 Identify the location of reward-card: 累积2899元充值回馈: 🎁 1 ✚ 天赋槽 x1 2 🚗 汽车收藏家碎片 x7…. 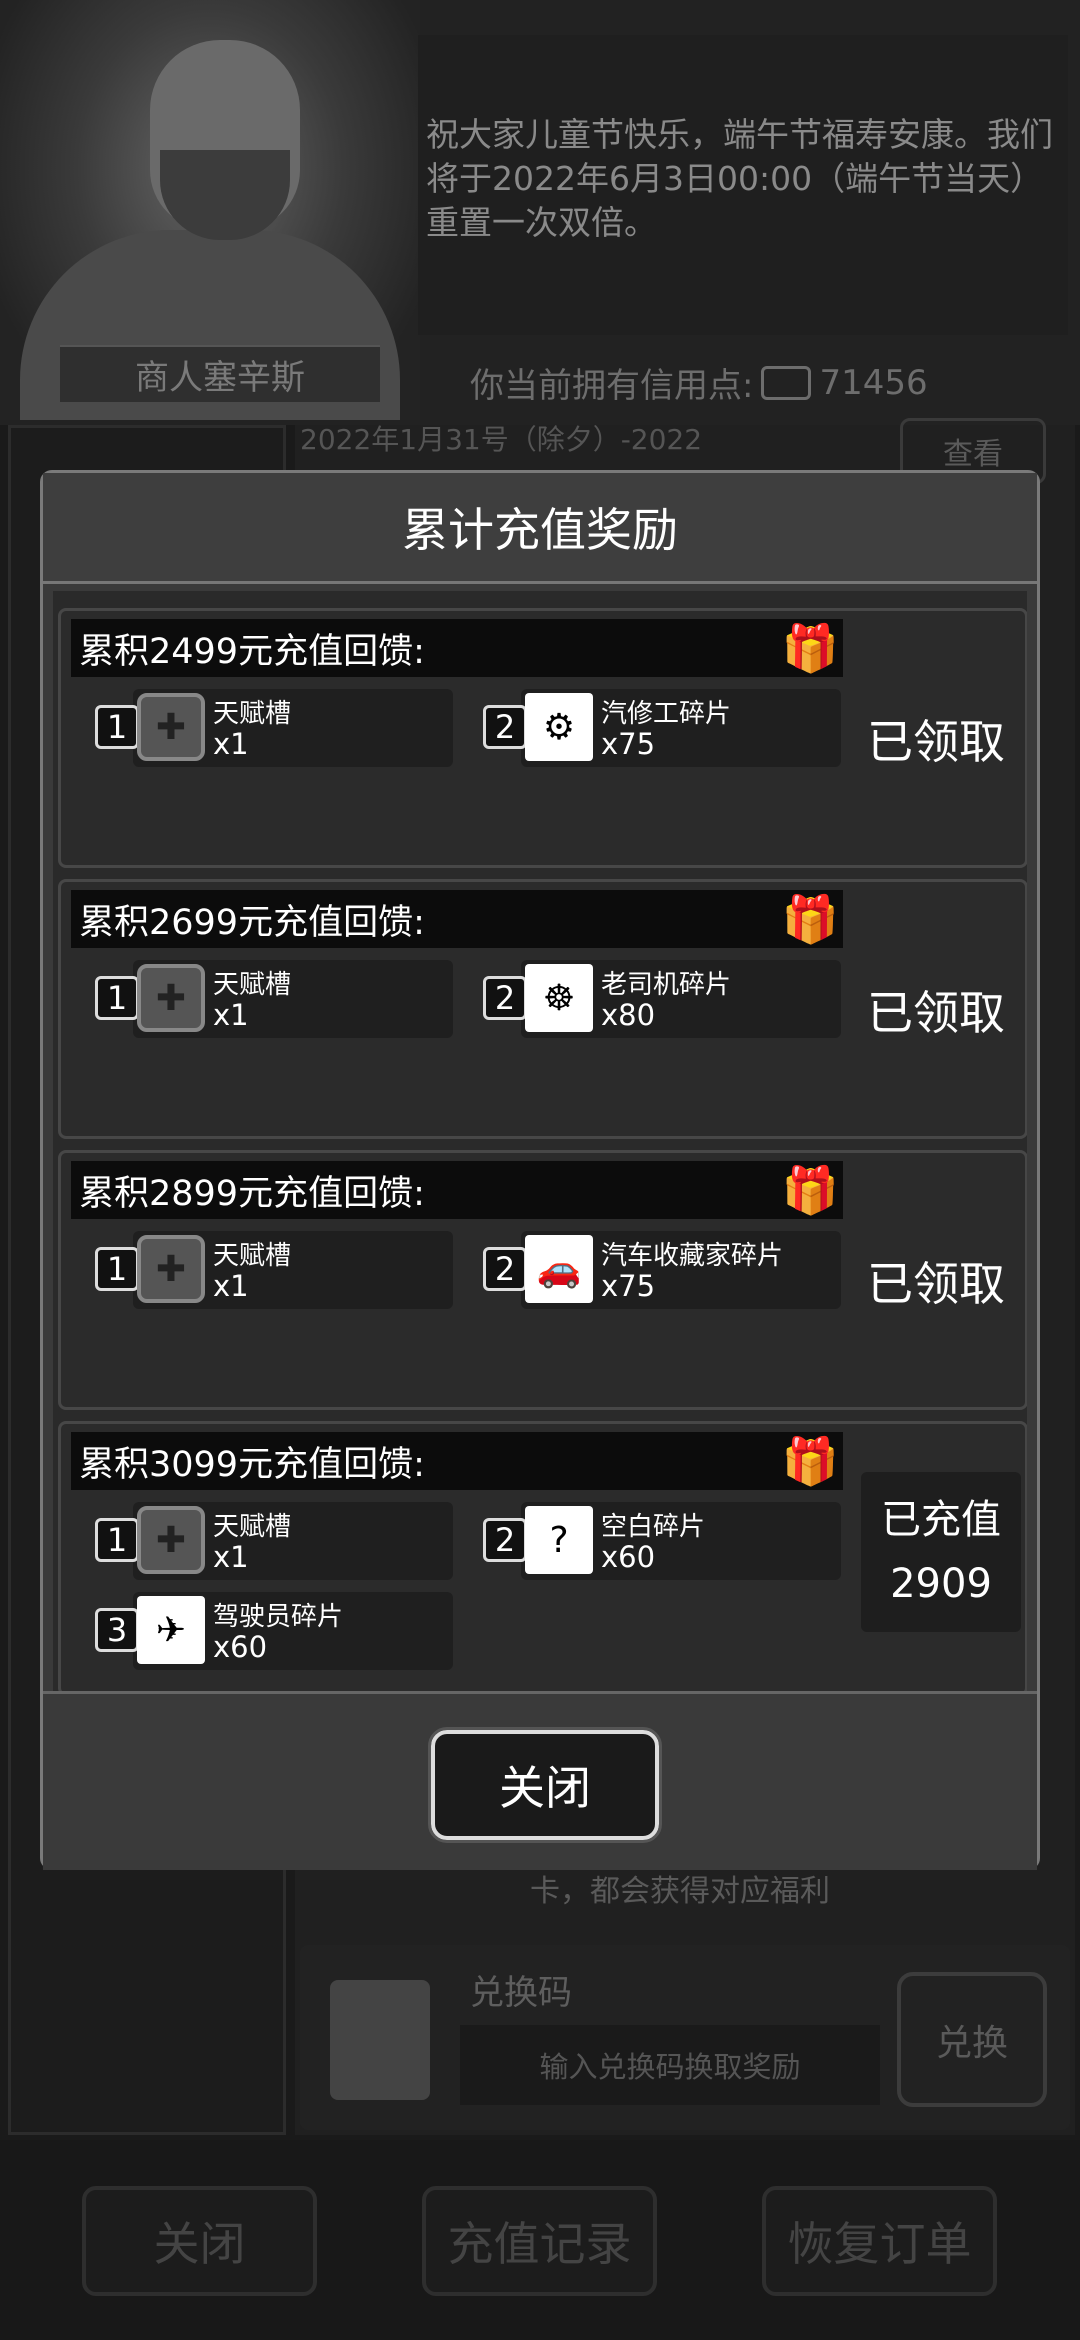
(542, 1280).